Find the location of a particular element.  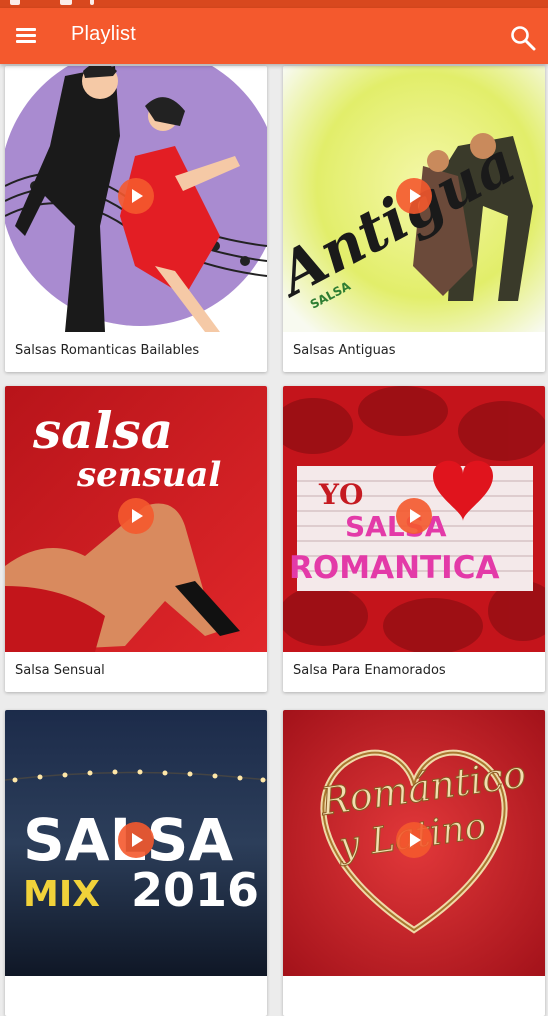

art-text: MIX is located at coordinates (61, 894).